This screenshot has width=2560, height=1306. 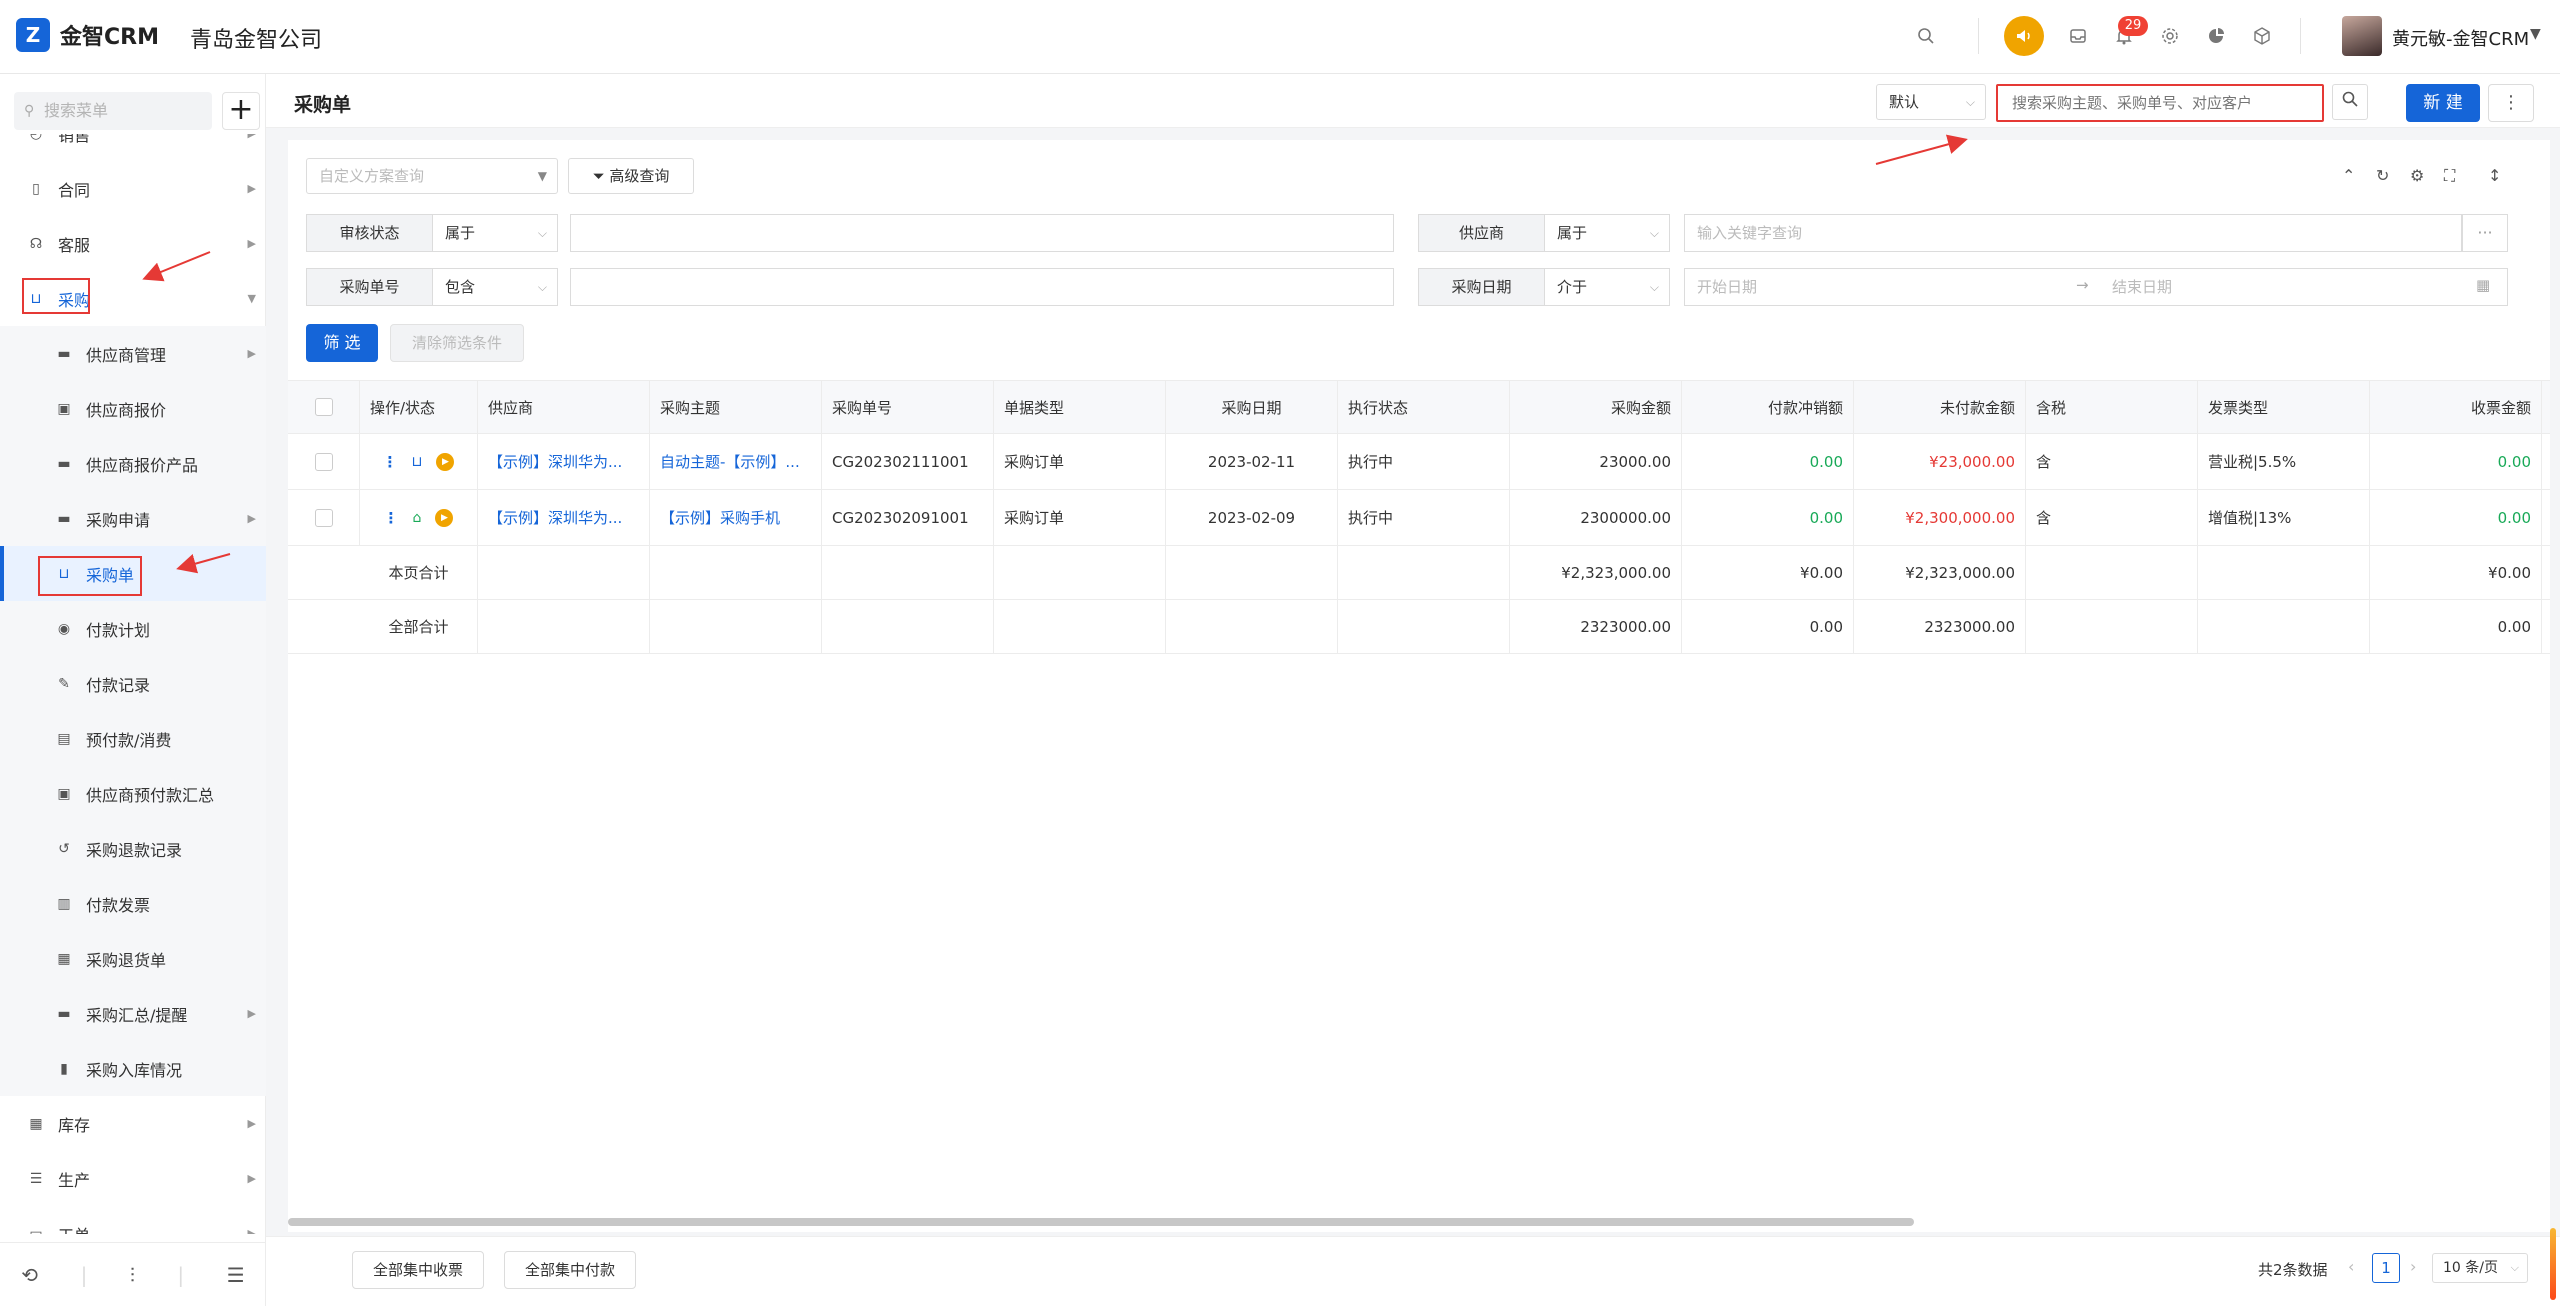 What do you see at coordinates (1252, 461) in the screenshot?
I see `purchase-date: 2023-02-11` at bounding box center [1252, 461].